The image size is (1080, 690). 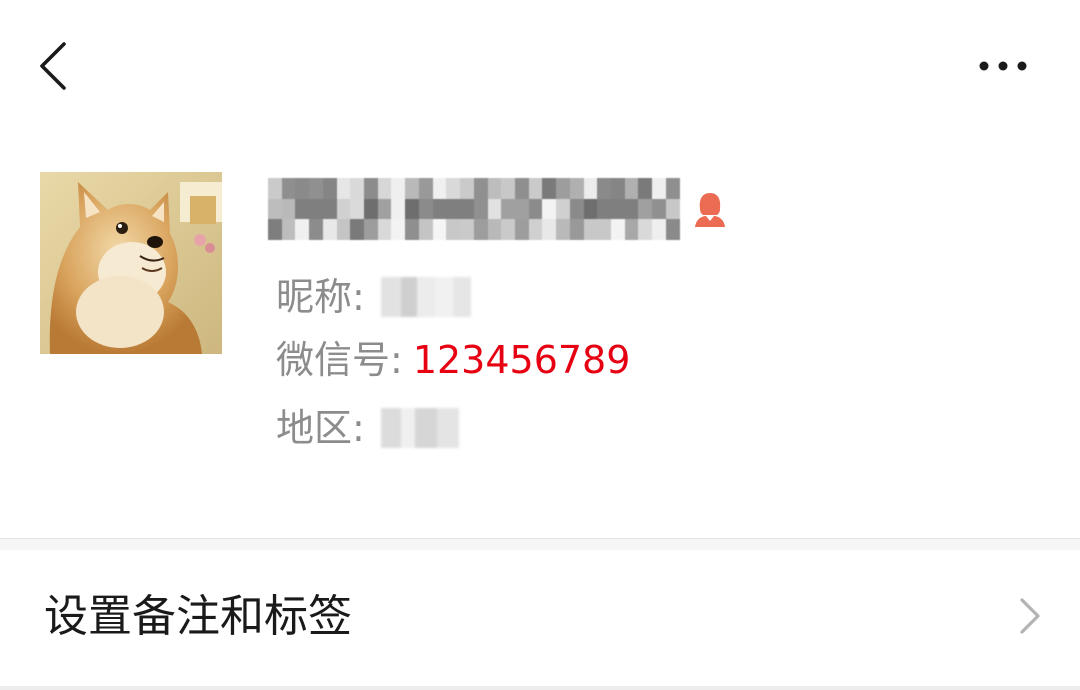 What do you see at coordinates (198, 616) in the screenshot?
I see `set-remark-and-tags-label: 设置备注和标签` at bounding box center [198, 616].